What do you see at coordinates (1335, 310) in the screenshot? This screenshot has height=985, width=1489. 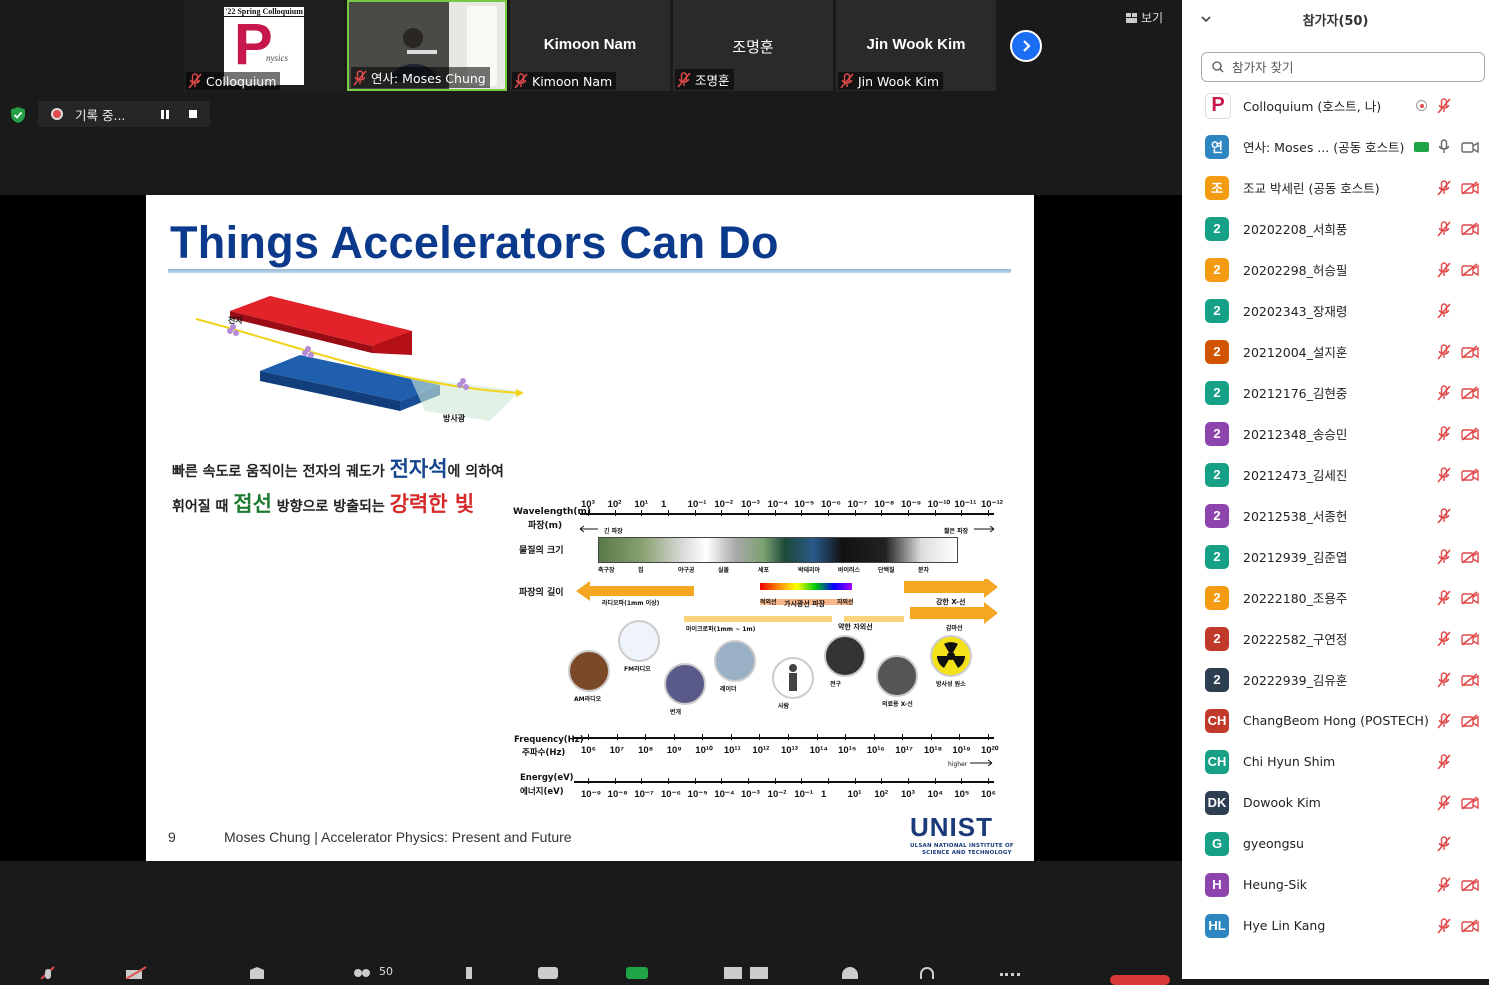 I see `participant-row: 2 20202343_장재령` at bounding box center [1335, 310].